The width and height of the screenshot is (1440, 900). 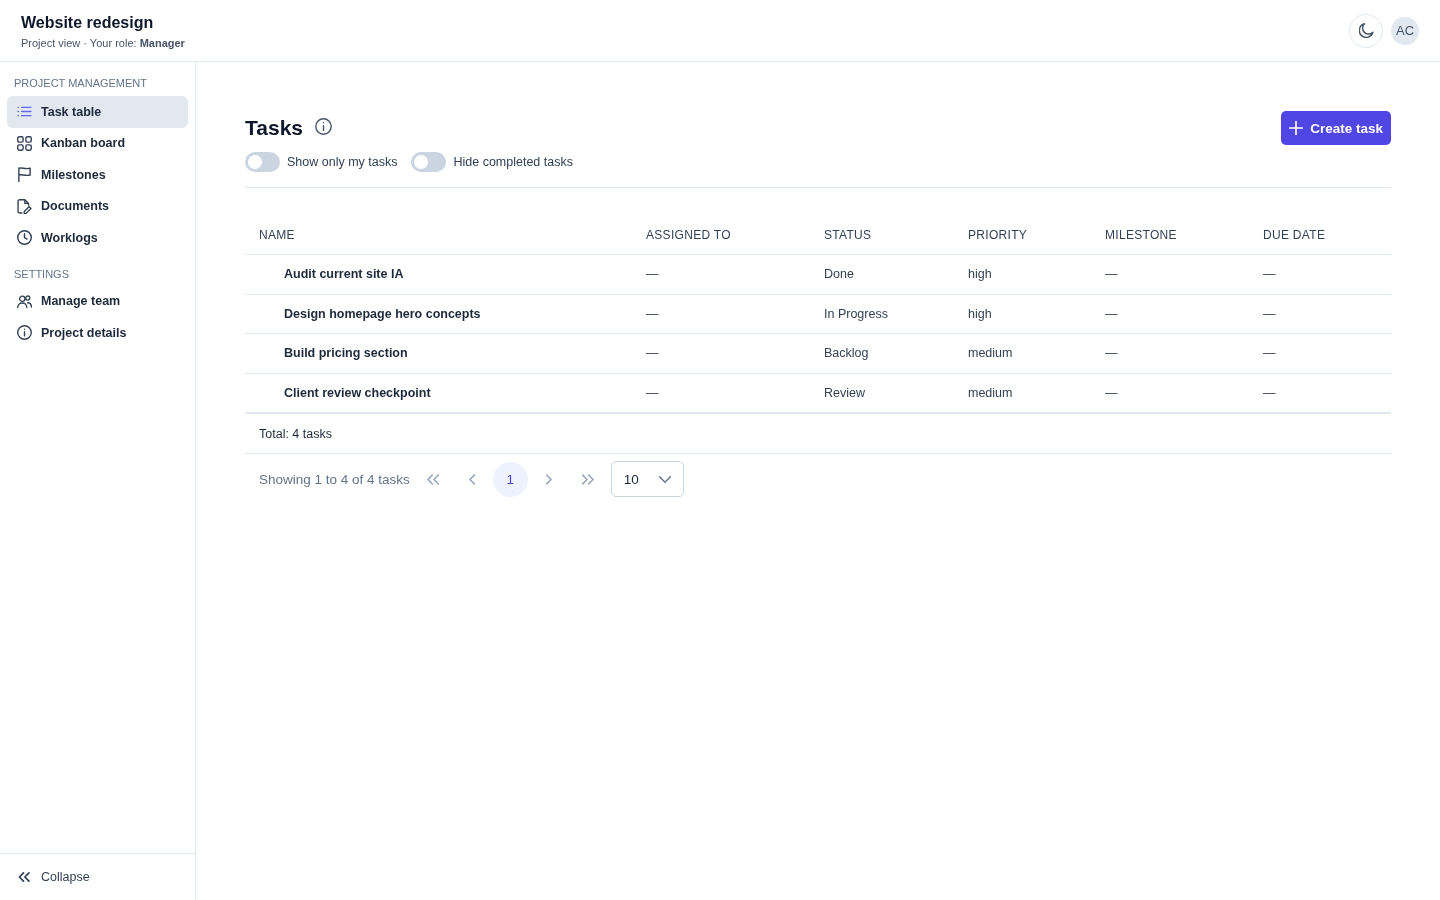 I want to click on page-size-select: 10, so click(x=647, y=479).